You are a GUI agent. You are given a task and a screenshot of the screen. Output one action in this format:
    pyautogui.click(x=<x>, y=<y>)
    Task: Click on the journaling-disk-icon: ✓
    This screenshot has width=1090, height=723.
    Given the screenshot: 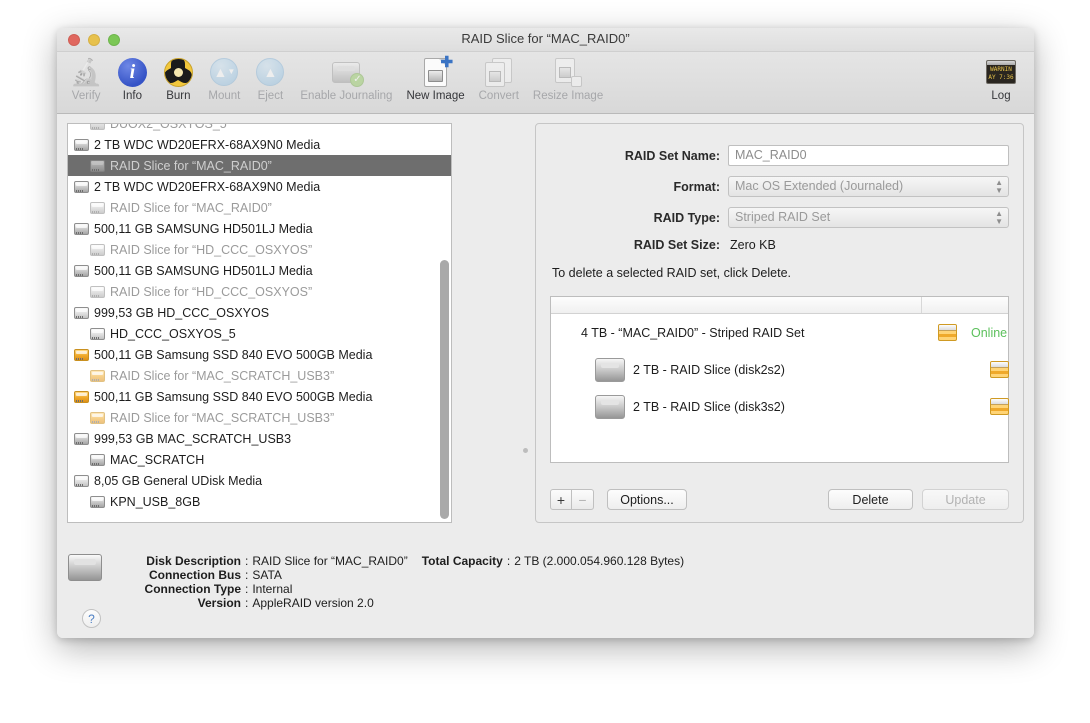 What is the action you would take?
    pyautogui.click(x=348, y=72)
    